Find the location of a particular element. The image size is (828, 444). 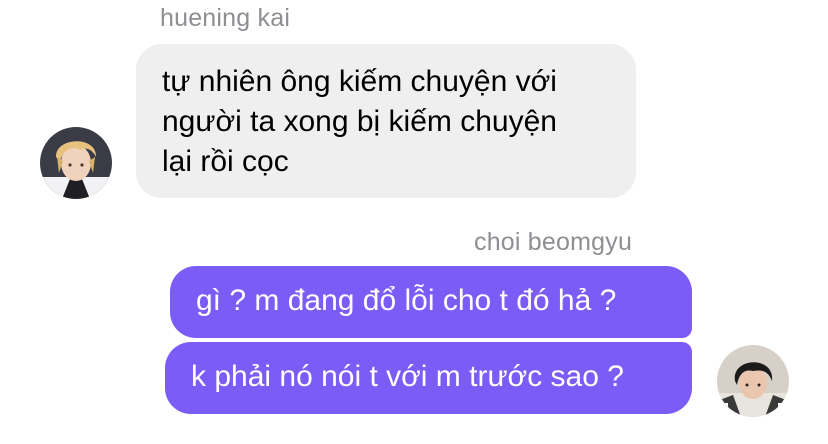

outgoing-message-bubble: gì ? m đang đổ lỗi cho t đó hả ? is located at coordinates (431, 302).